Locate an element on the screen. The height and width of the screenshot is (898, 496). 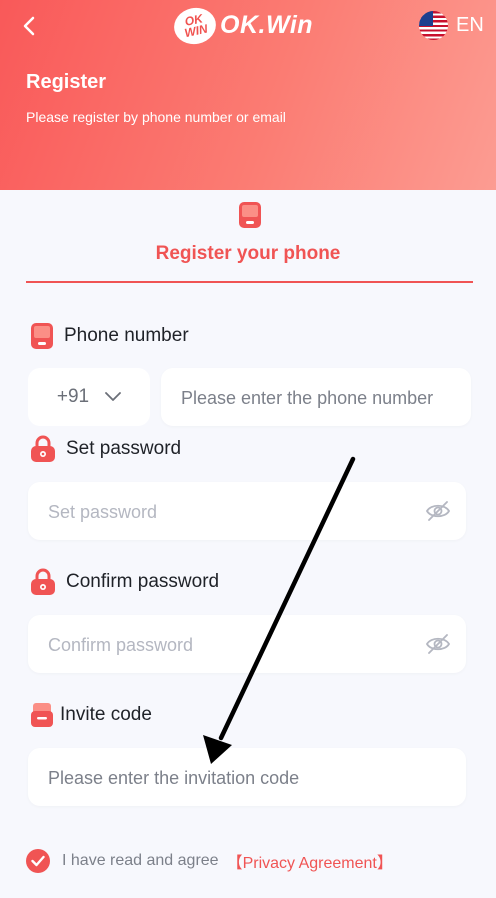
phone-field-box is located at coordinates (316, 398).